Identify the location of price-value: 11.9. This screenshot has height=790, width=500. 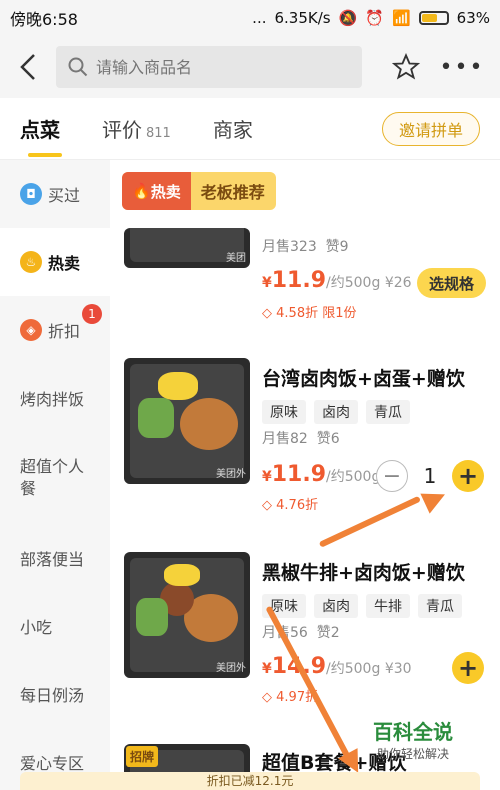
(299, 474).